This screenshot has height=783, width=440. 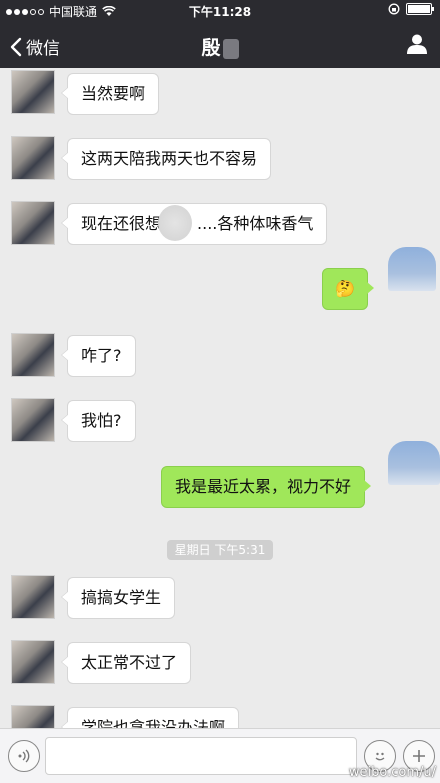 I want to click on message-text: 咋了?, so click(x=101, y=355).